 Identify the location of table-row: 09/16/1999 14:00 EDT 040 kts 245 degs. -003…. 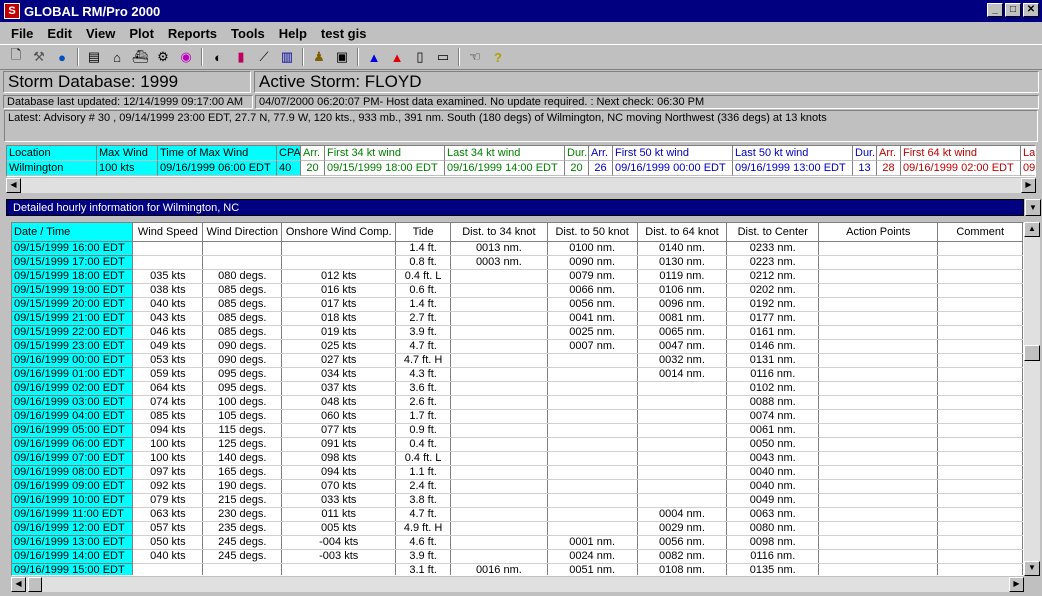
(517, 556).